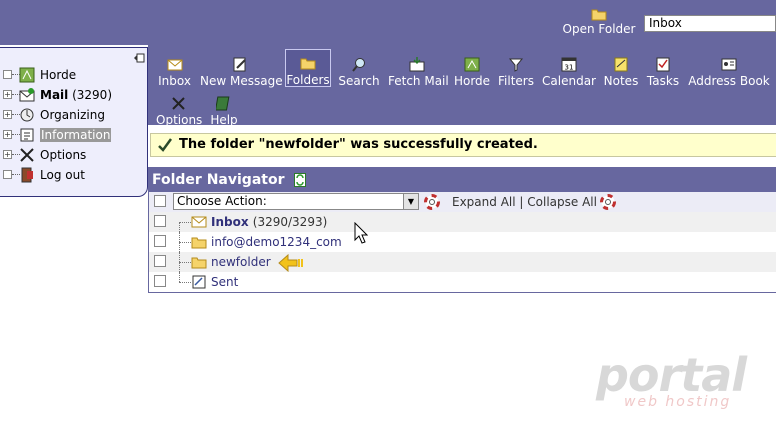 Image resolution: width=776 pixels, height=422 pixels. I want to click on toolbar-folders: Folders, so click(308, 68).